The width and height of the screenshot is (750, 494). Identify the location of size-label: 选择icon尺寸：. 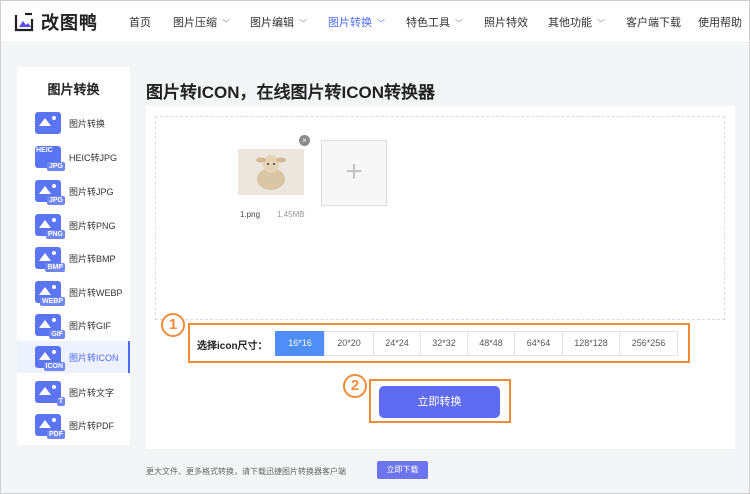
(232, 346).